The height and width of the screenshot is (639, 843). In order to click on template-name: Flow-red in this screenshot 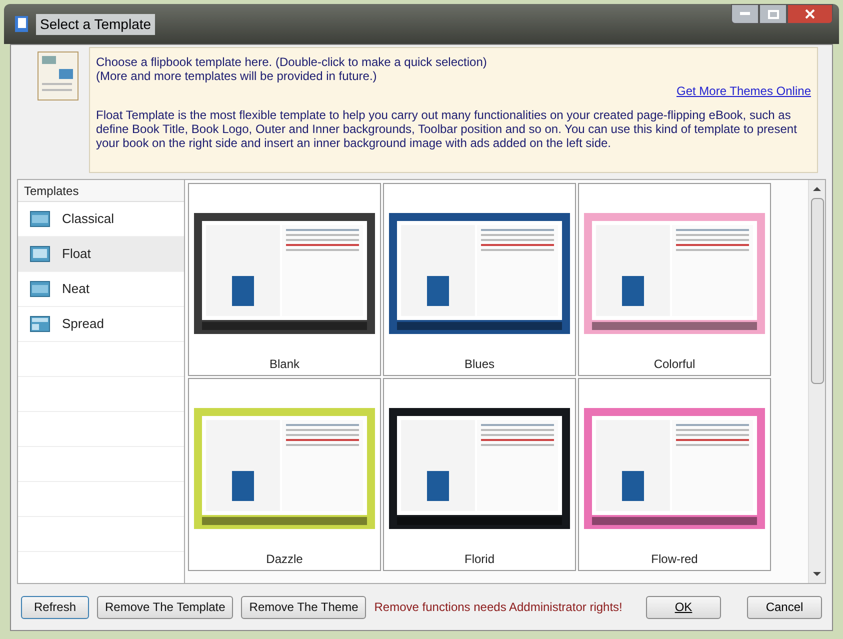, I will do `click(674, 559)`.